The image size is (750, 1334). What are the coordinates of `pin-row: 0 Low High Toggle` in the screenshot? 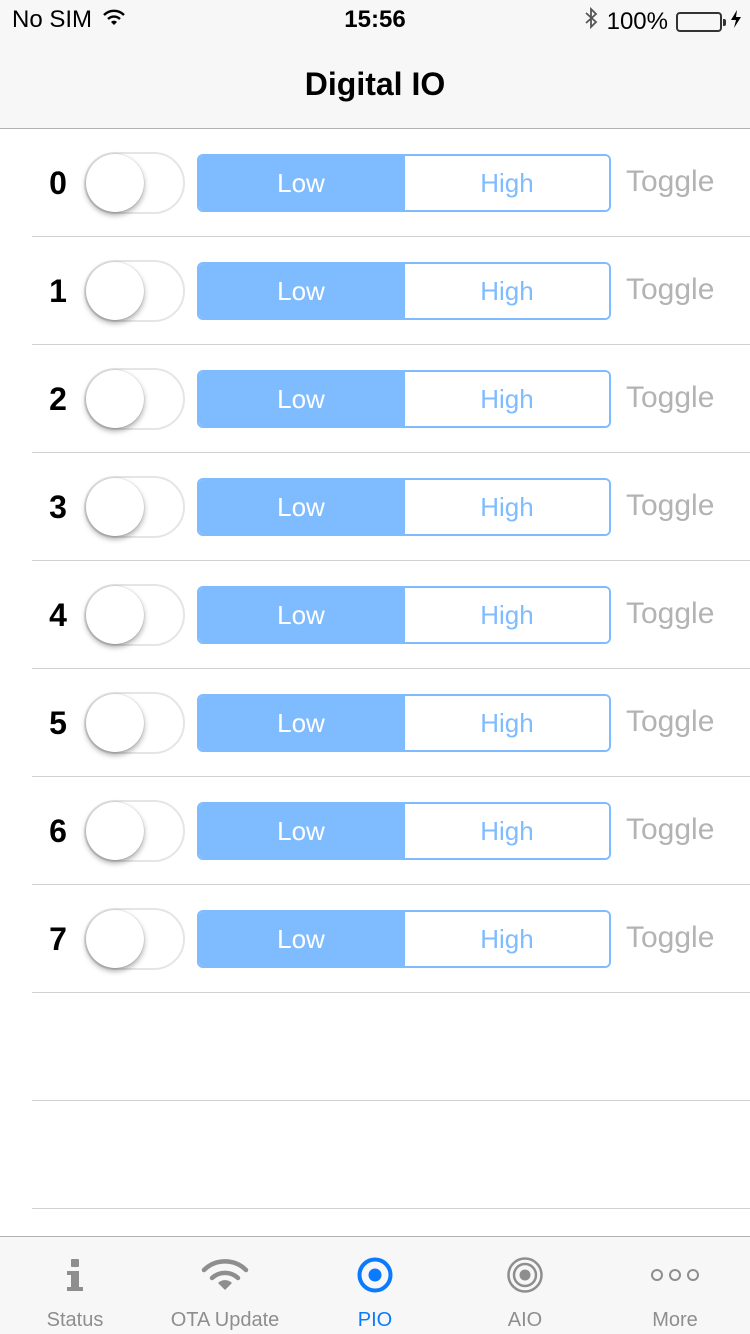 It's located at (375, 183).